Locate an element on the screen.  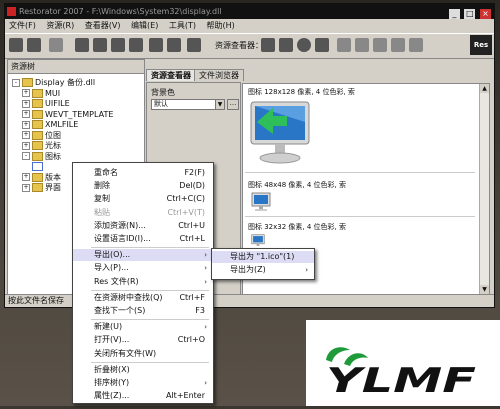
restorator-logo: Res is located at coordinates (481, 45).